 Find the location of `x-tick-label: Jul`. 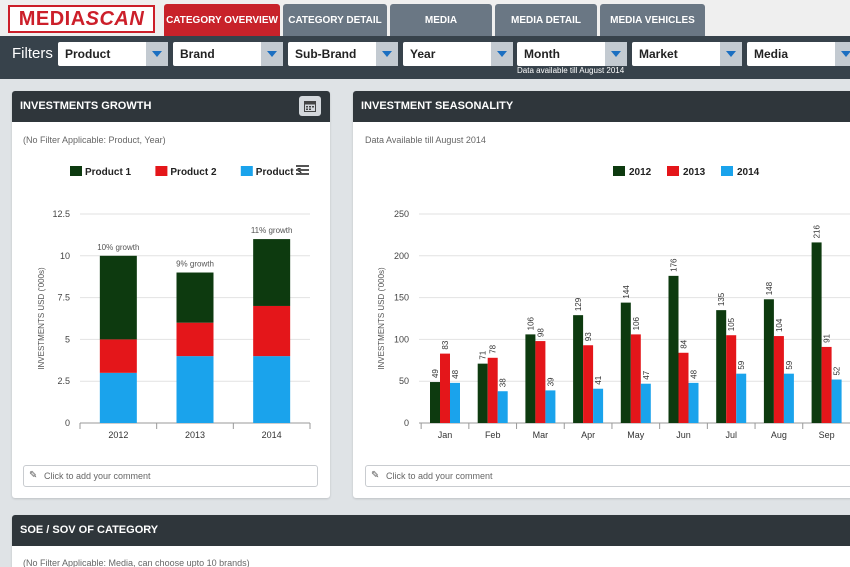

x-tick-label: Jul is located at coordinates (731, 435).